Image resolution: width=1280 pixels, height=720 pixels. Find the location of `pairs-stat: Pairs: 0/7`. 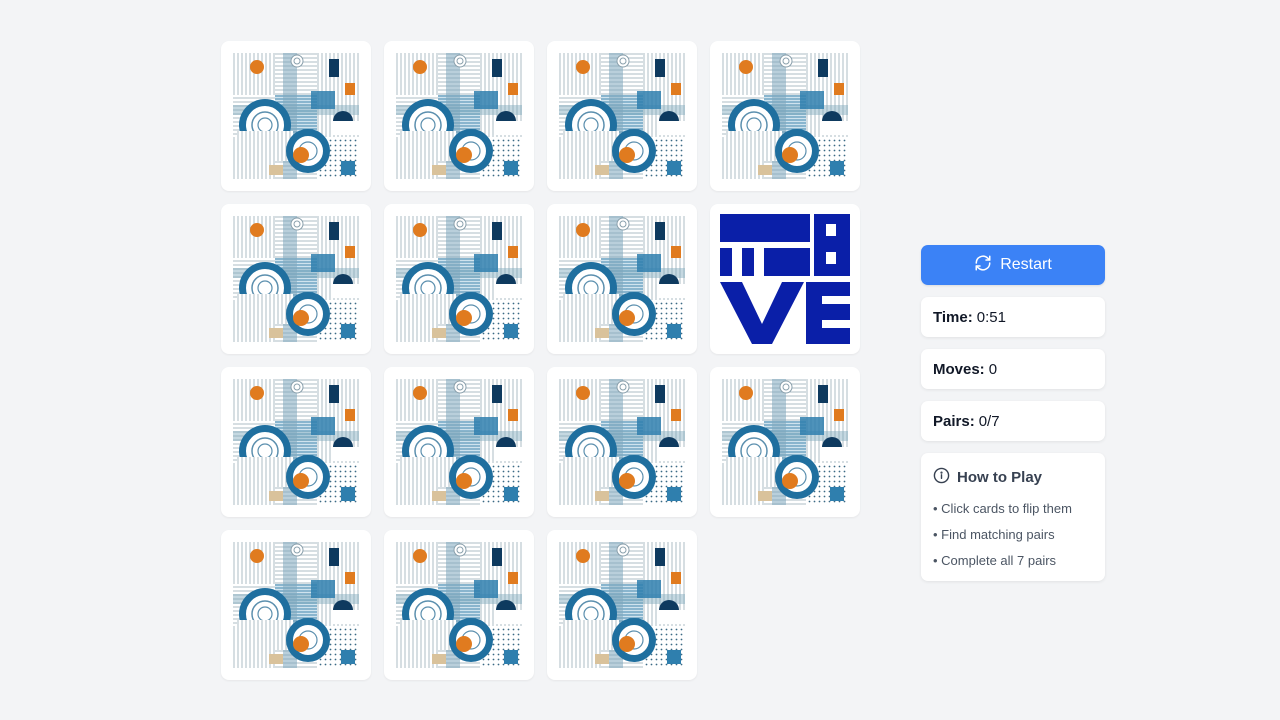

pairs-stat: Pairs: 0/7 is located at coordinates (1013, 421).